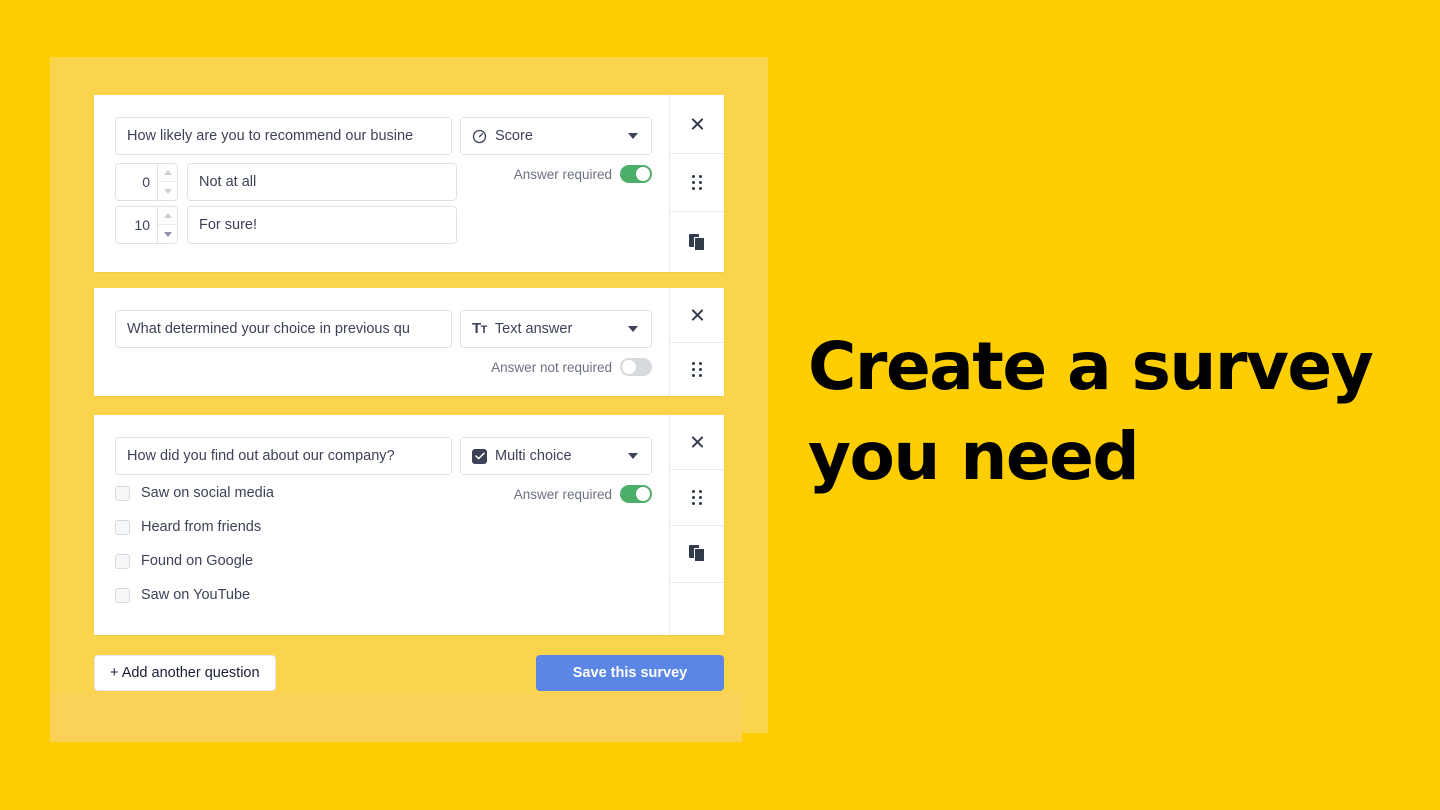  What do you see at coordinates (196, 595) in the screenshot?
I see `choice-option-label: Saw on YouTube` at bounding box center [196, 595].